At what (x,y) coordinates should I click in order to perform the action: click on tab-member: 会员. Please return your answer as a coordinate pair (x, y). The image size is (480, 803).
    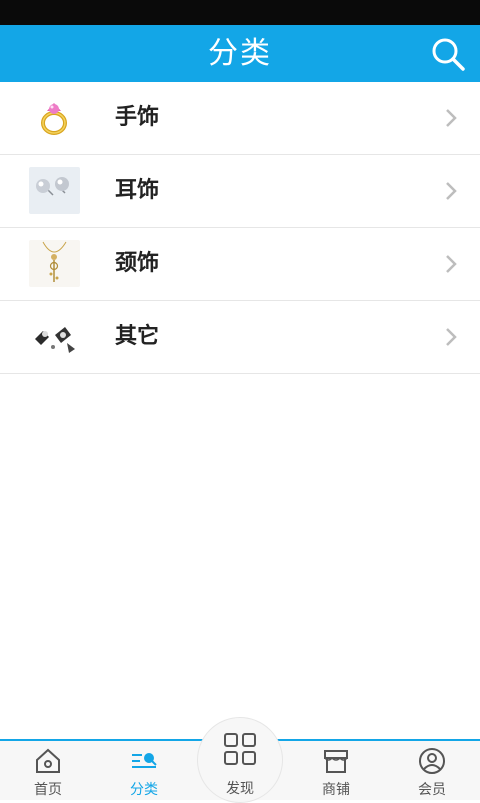
    Looking at the image, I should click on (432, 770).